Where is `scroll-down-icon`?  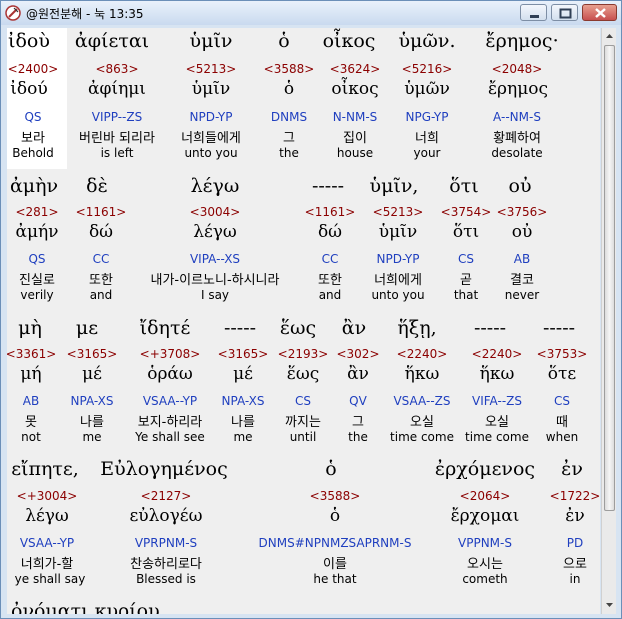 scroll-down-icon is located at coordinates (609, 605).